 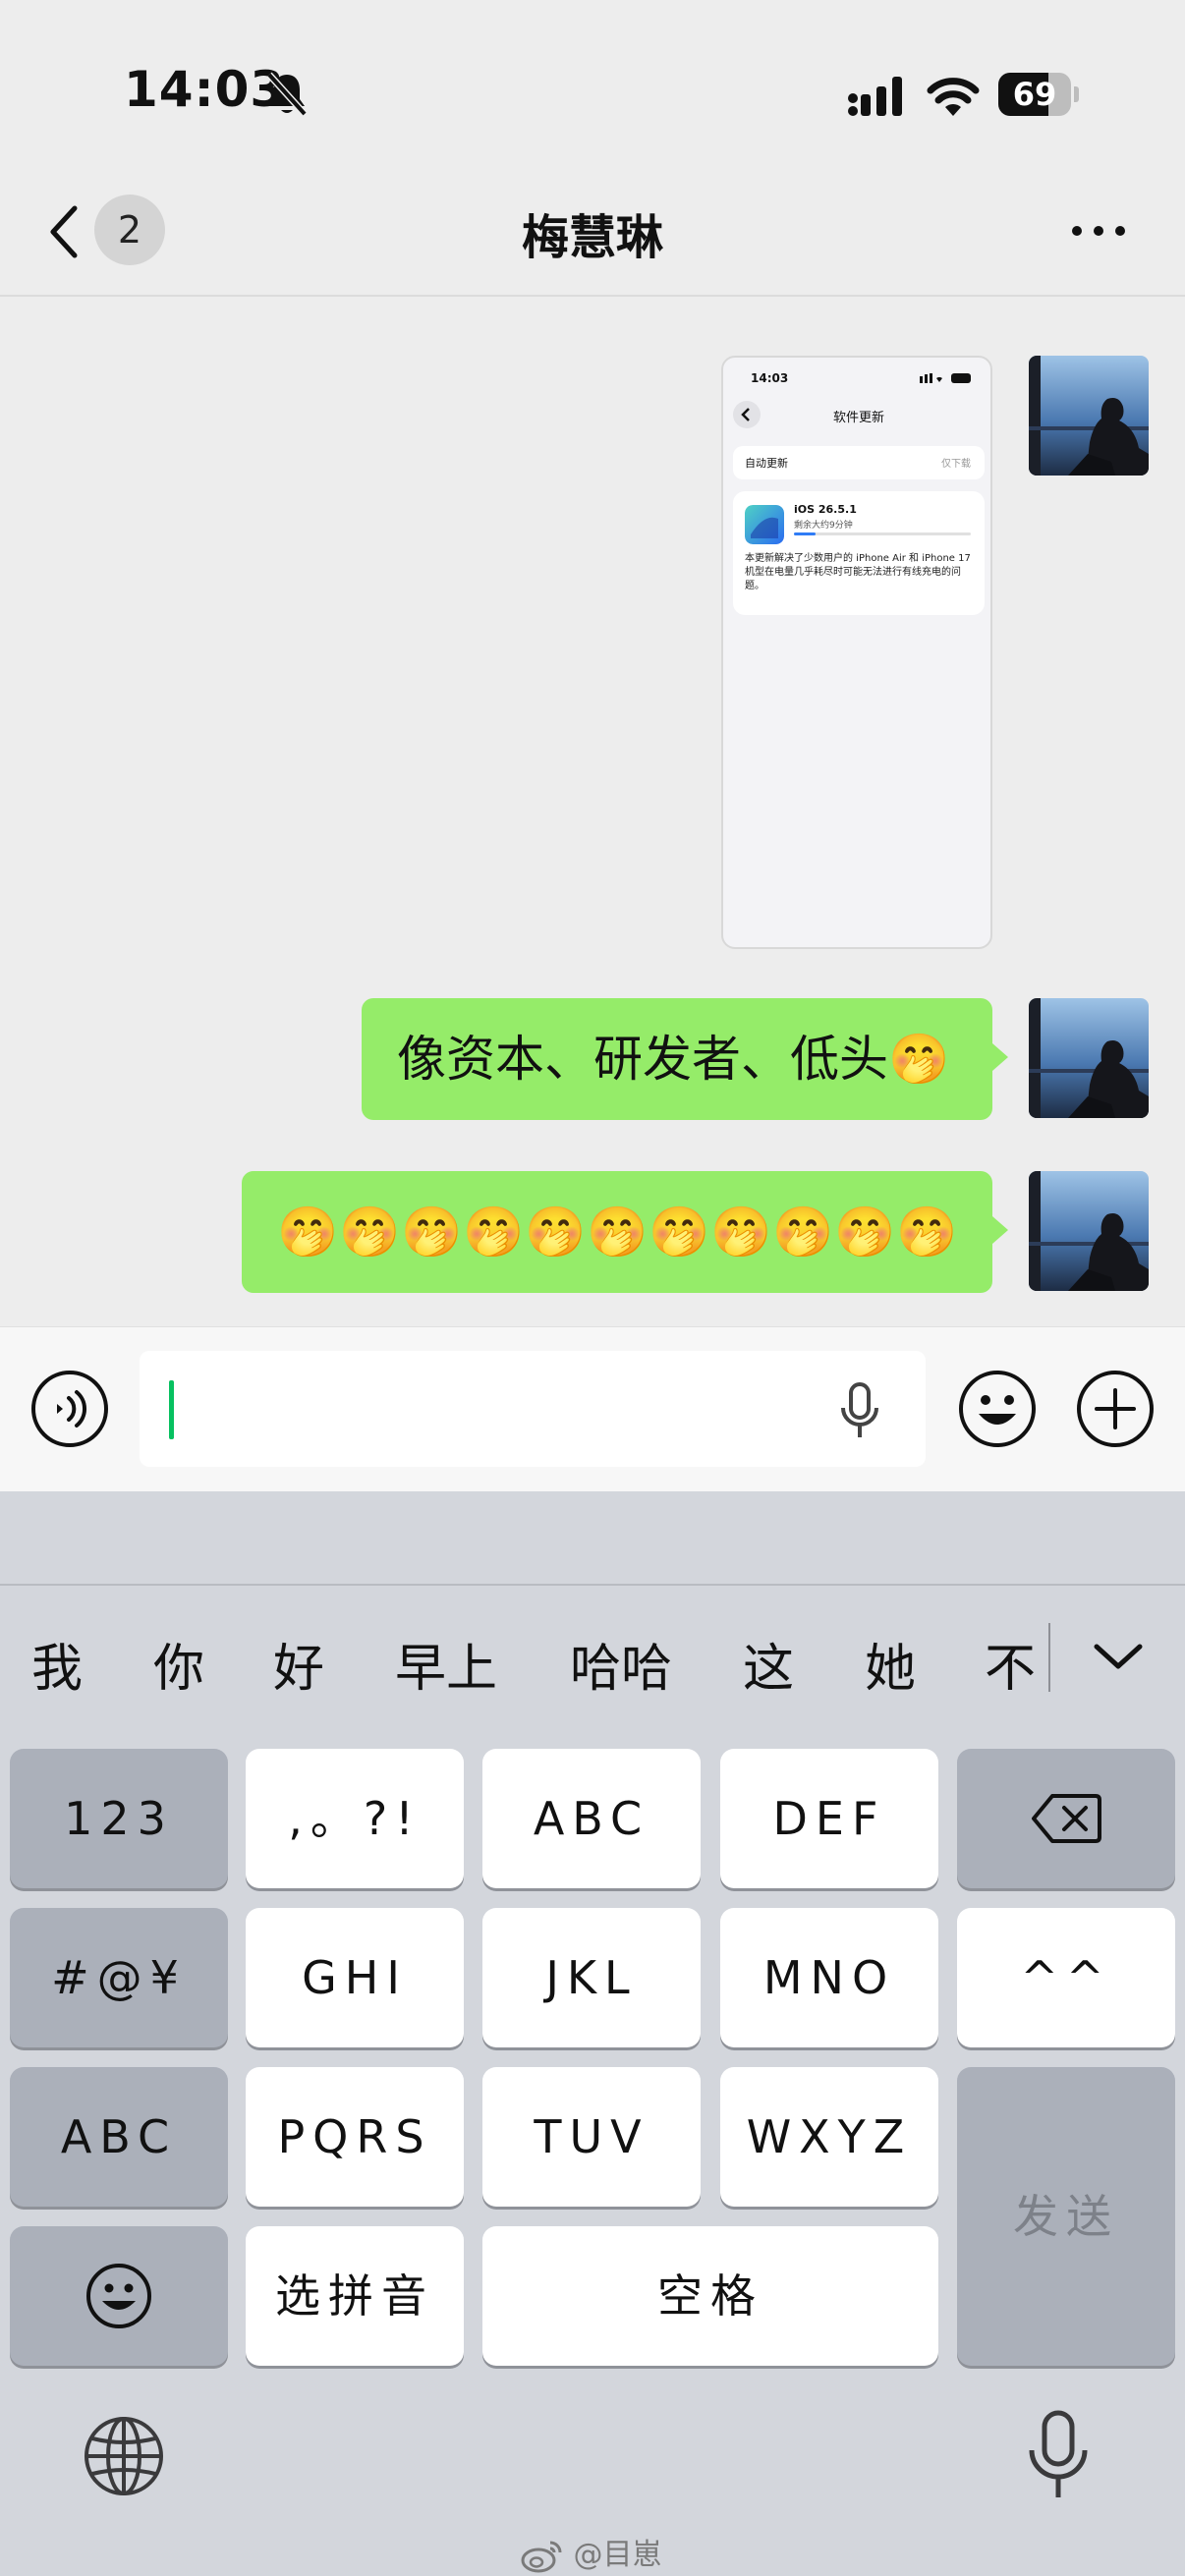 I want to click on candidate-divider, so click(x=1049, y=1657).